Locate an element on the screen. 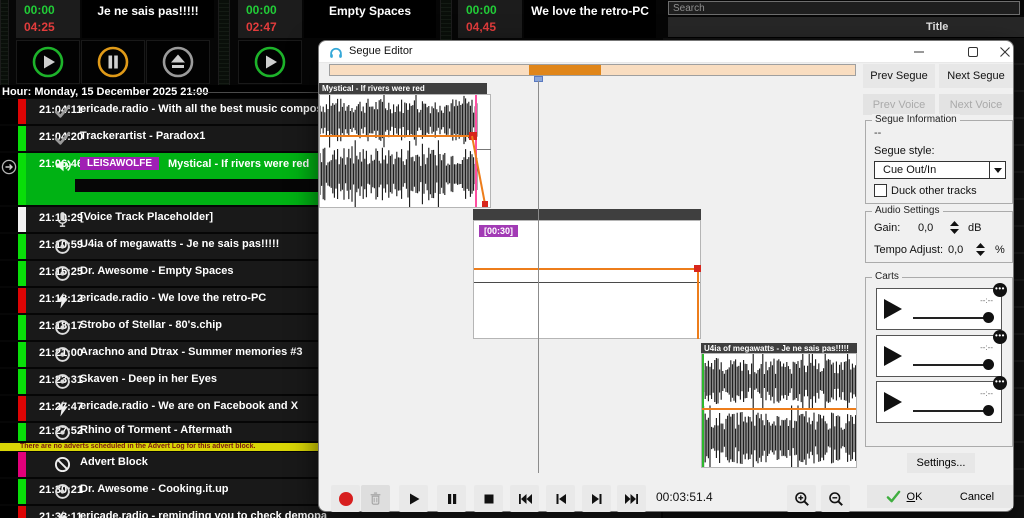 This screenshot has width=1024, height=518. row-text-line: ericade.radio - We love the retro-PC is located at coordinates (173, 298).